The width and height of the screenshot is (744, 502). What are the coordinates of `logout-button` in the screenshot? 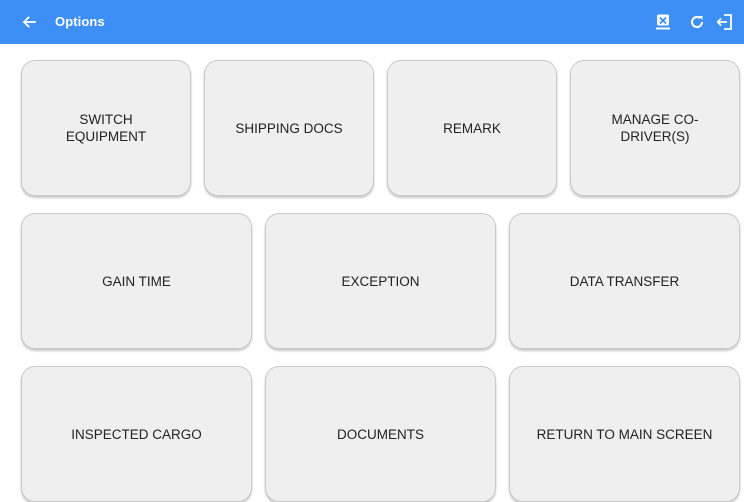 It's located at (725, 22).